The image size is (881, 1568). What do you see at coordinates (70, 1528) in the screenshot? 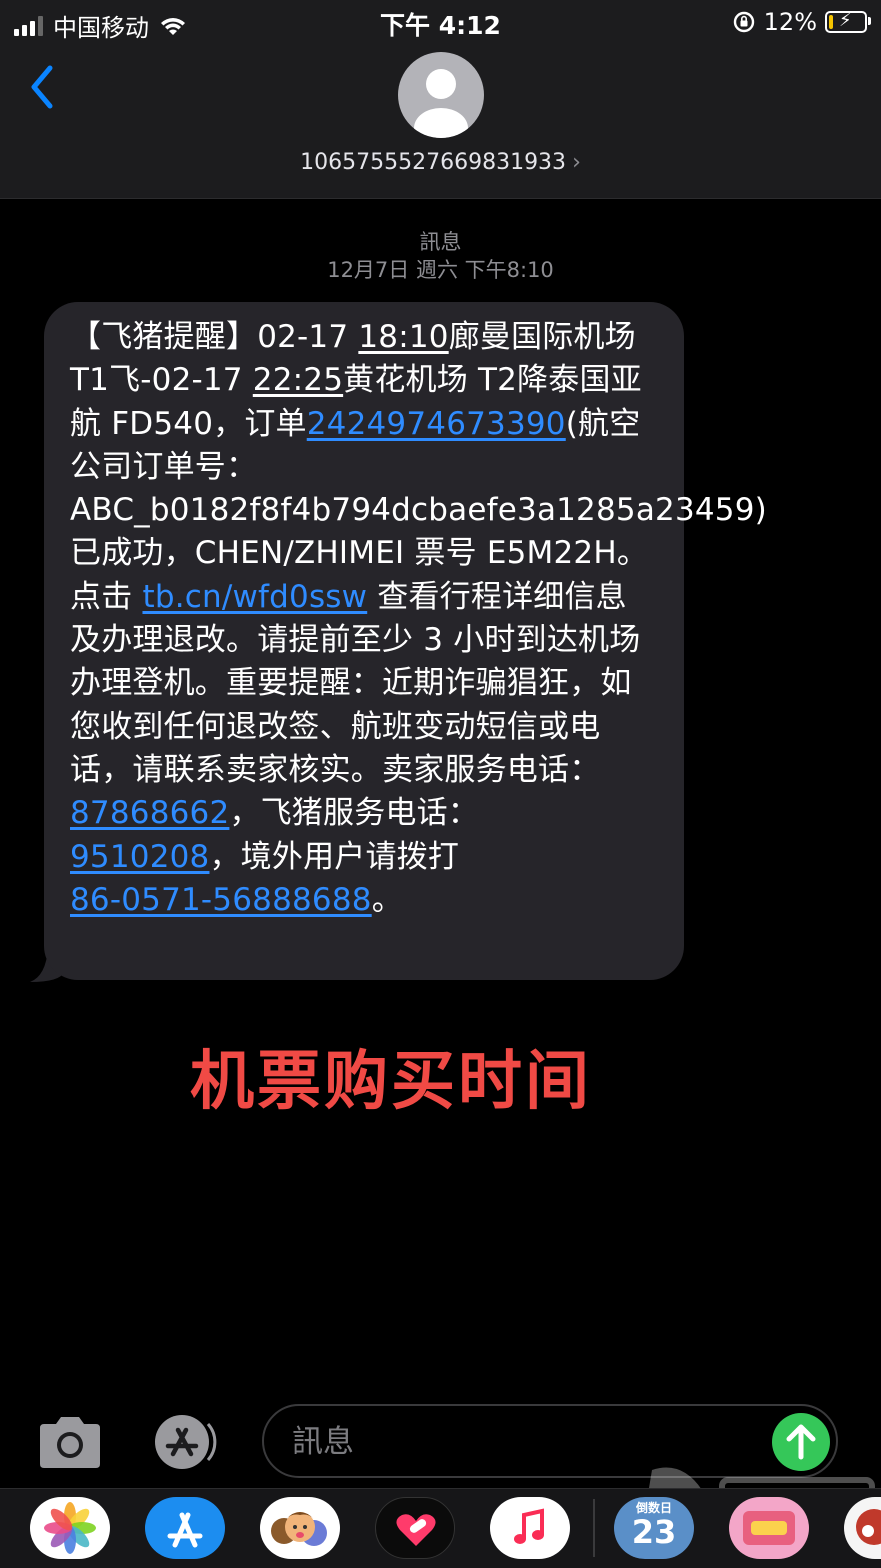
I see `photos-icon` at bounding box center [70, 1528].